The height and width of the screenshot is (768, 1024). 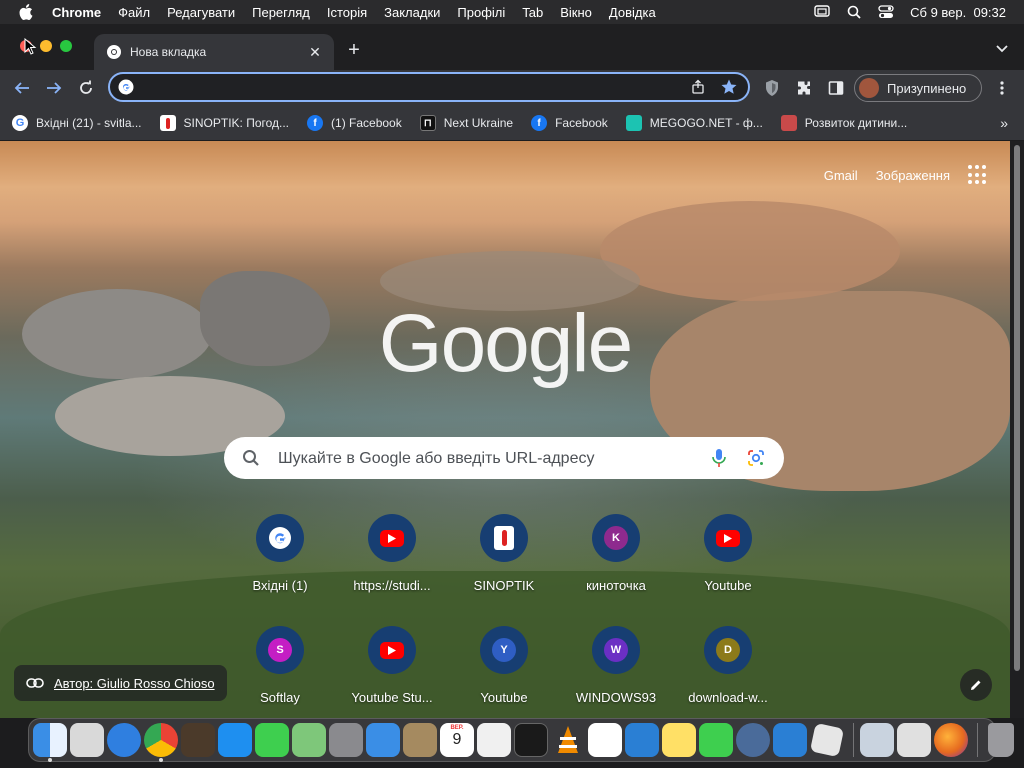 I want to click on shortcut-tile: K киноточка, so click(x=616, y=553).